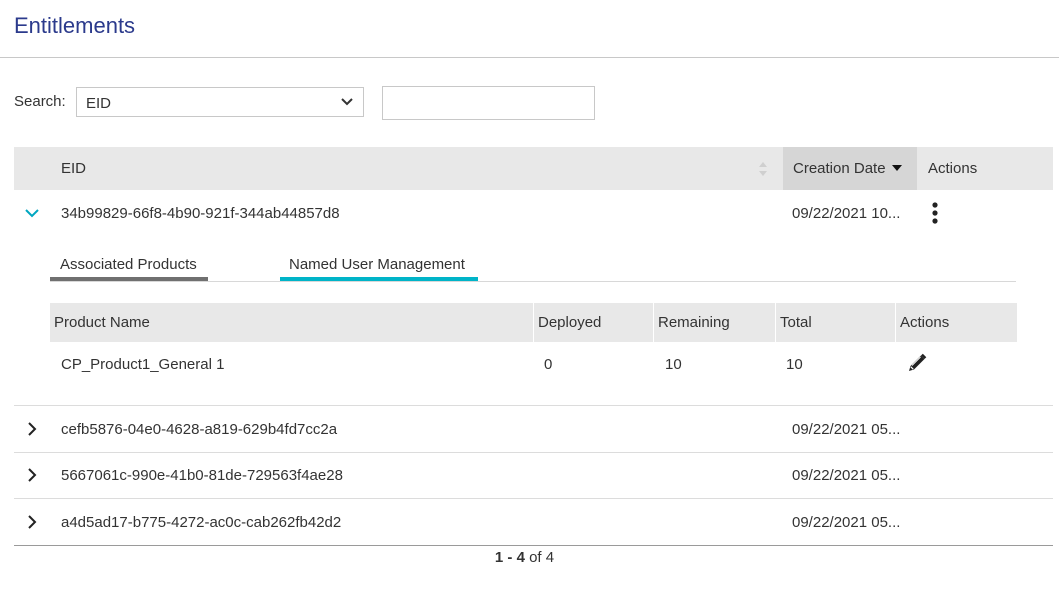  I want to click on search-input, so click(488, 103).